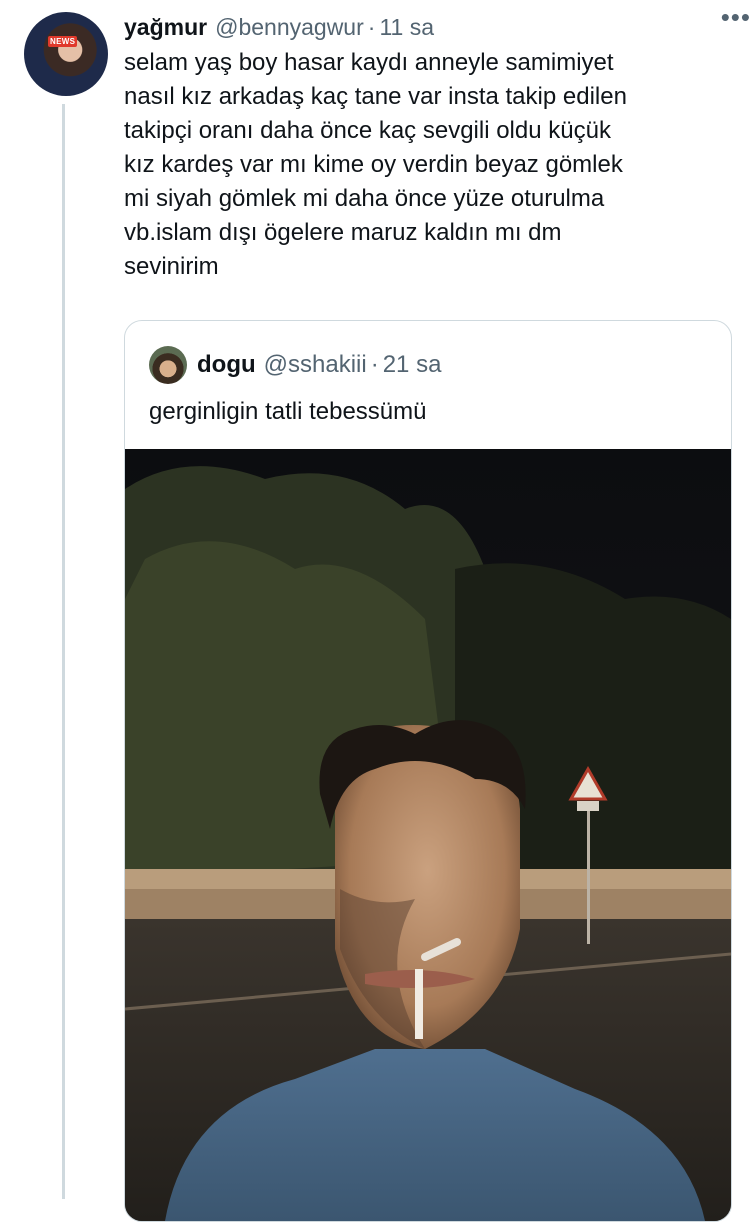  Describe the element at coordinates (226, 365) in the screenshot. I see `quoted-author-name: dogu` at that location.